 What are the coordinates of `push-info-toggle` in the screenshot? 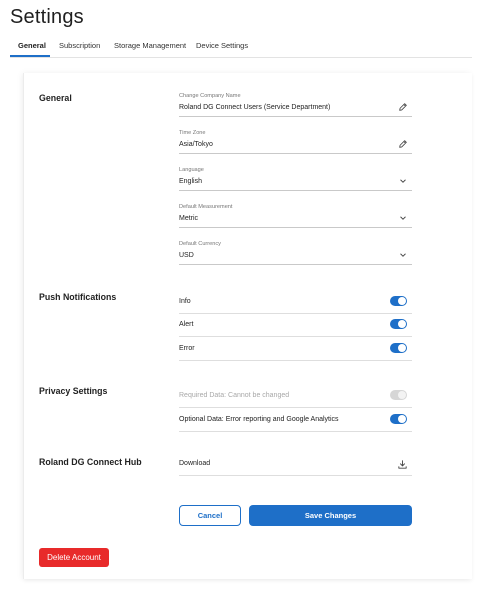 It's located at (398, 301).